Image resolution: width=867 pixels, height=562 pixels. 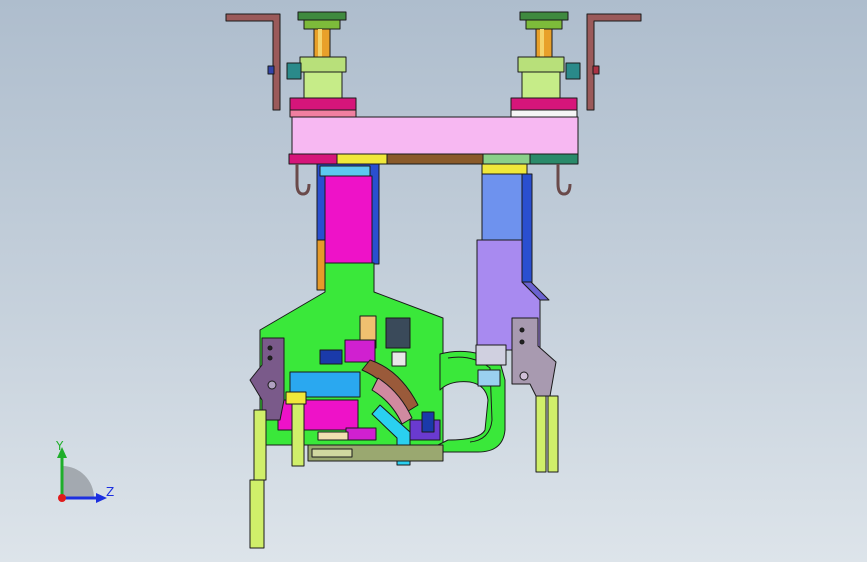 What do you see at coordinates (62, 498) in the screenshot?
I see `x-axis-point` at bounding box center [62, 498].